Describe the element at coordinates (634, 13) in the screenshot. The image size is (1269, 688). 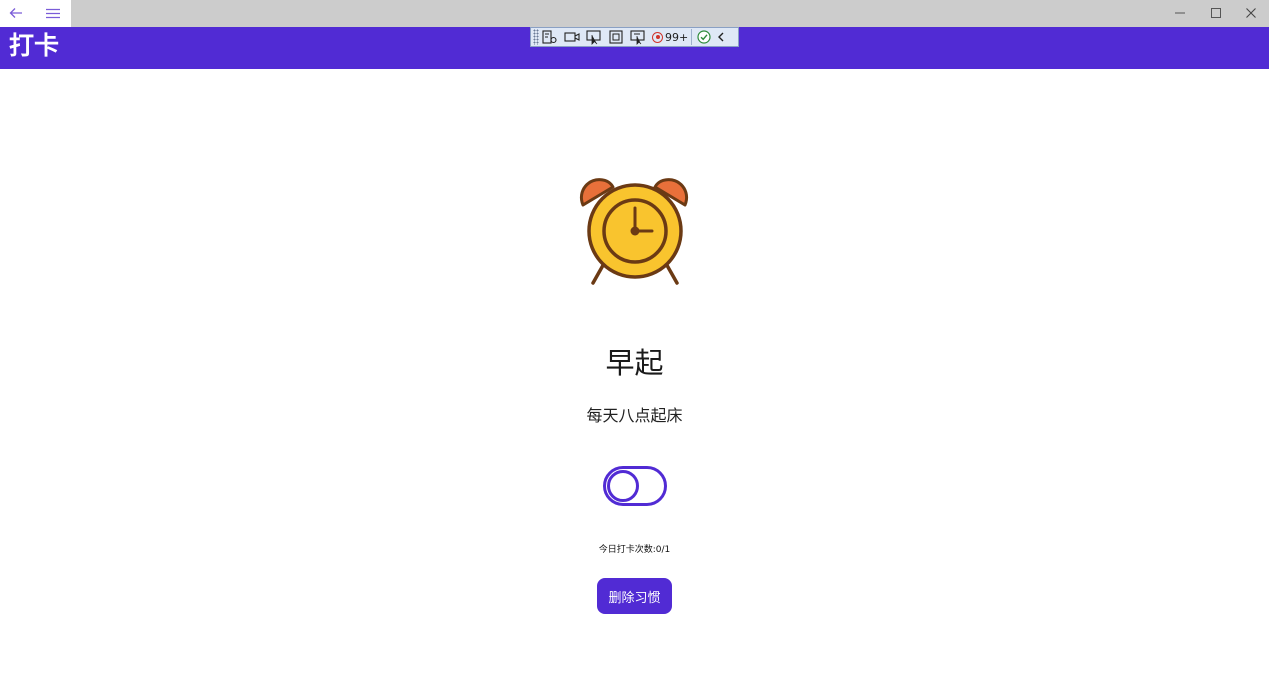
I see `window-title-bar` at that location.